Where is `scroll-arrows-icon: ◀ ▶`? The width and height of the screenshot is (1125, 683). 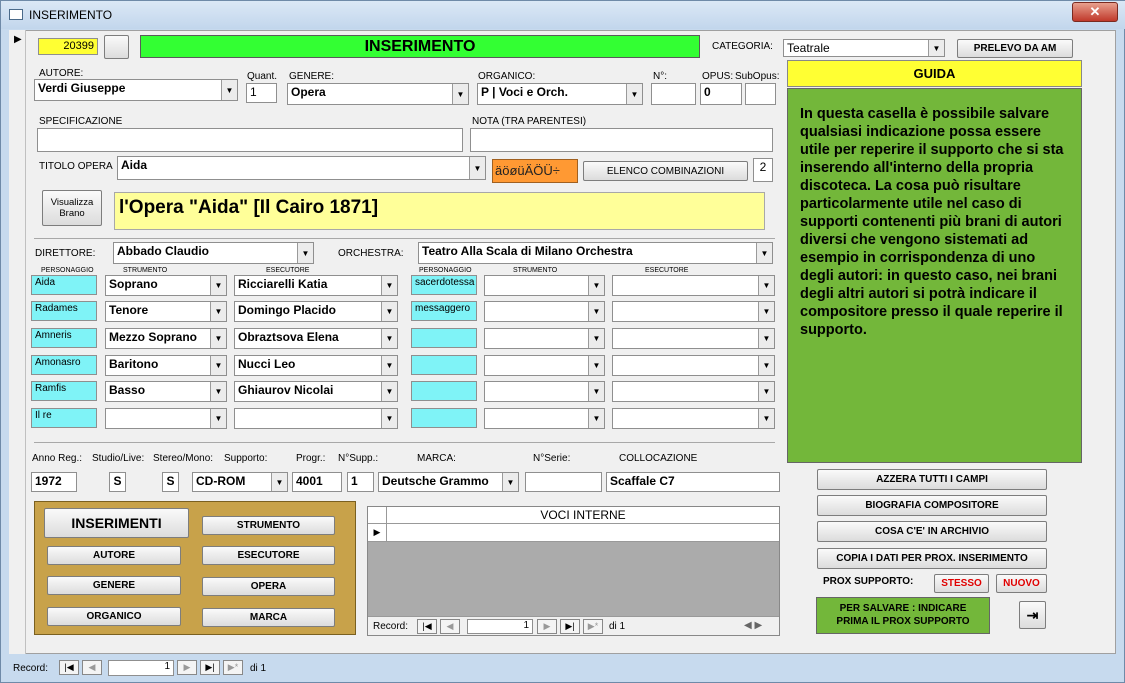
scroll-arrows-icon: ◀ ▶ is located at coordinates (753, 625).